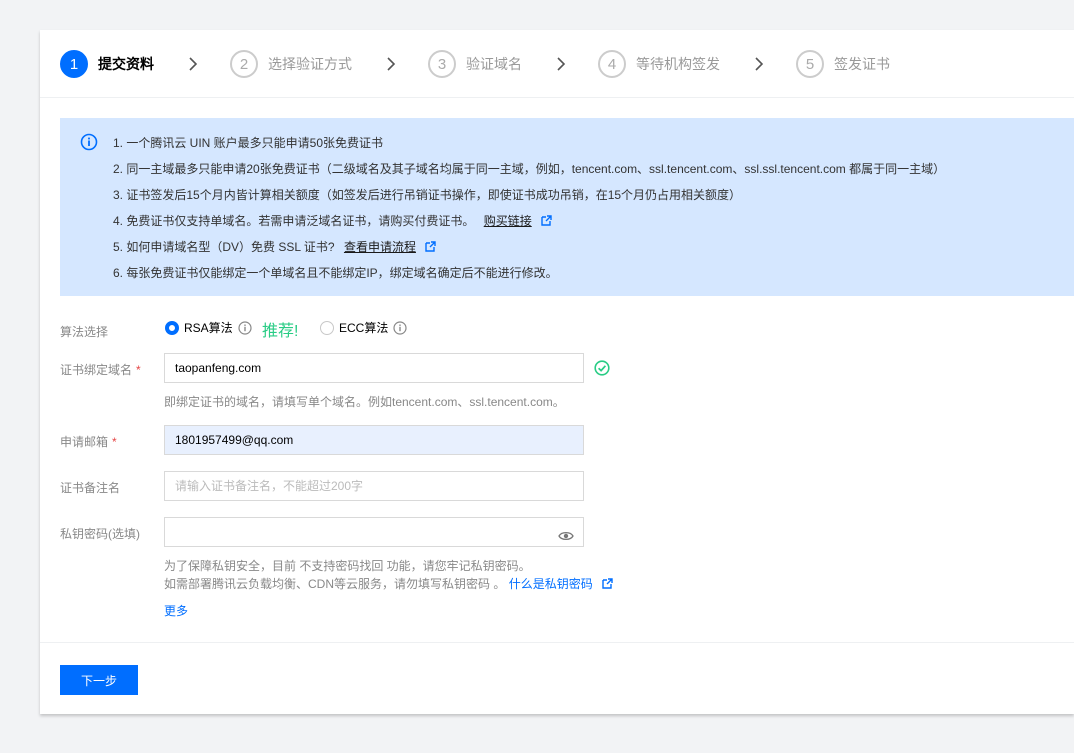  Describe the element at coordinates (96, 370) in the screenshot. I see `domain-label-text: 证书绑定域名` at that location.